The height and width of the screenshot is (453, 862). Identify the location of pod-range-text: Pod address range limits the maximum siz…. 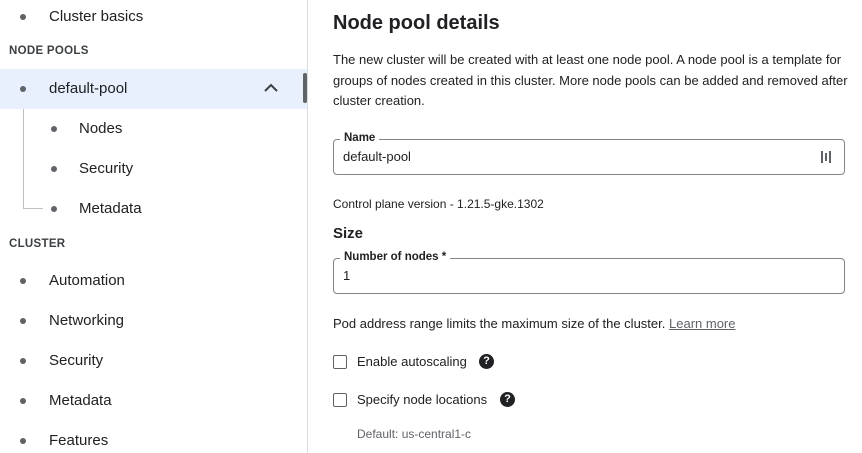
(499, 323).